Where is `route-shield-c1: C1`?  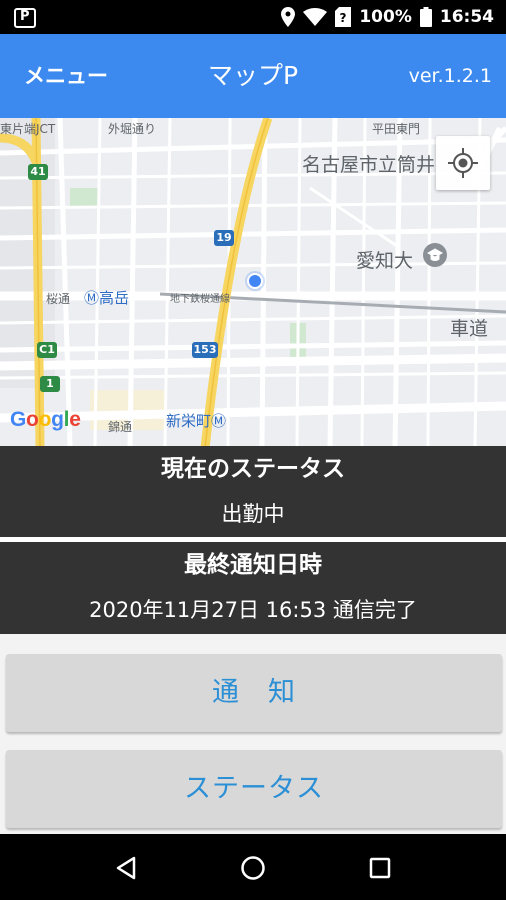
route-shield-c1: C1 is located at coordinates (47, 350).